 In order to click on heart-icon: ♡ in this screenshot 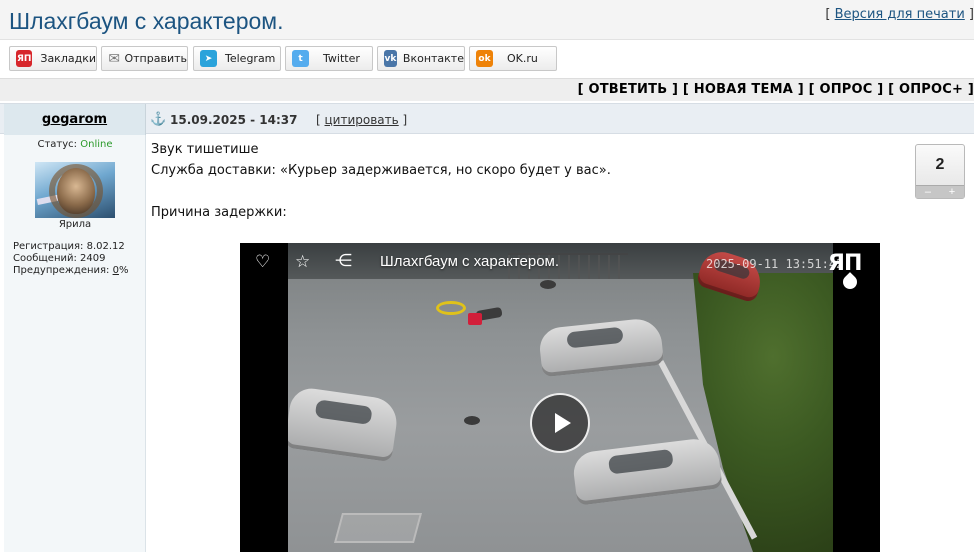, I will do `click(262, 262)`.